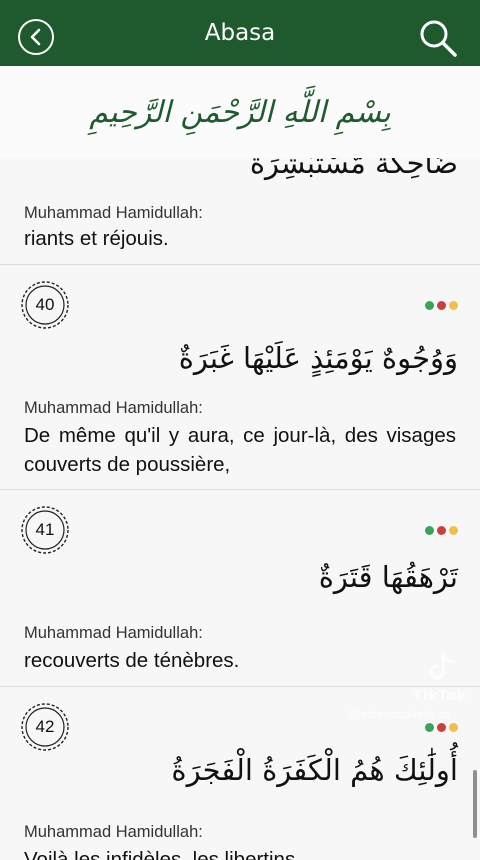 The width and height of the screenshot is (480, 860). Describe the element at coordinates (475, 804) in the screenshot. I see `scrollbar` at that location.